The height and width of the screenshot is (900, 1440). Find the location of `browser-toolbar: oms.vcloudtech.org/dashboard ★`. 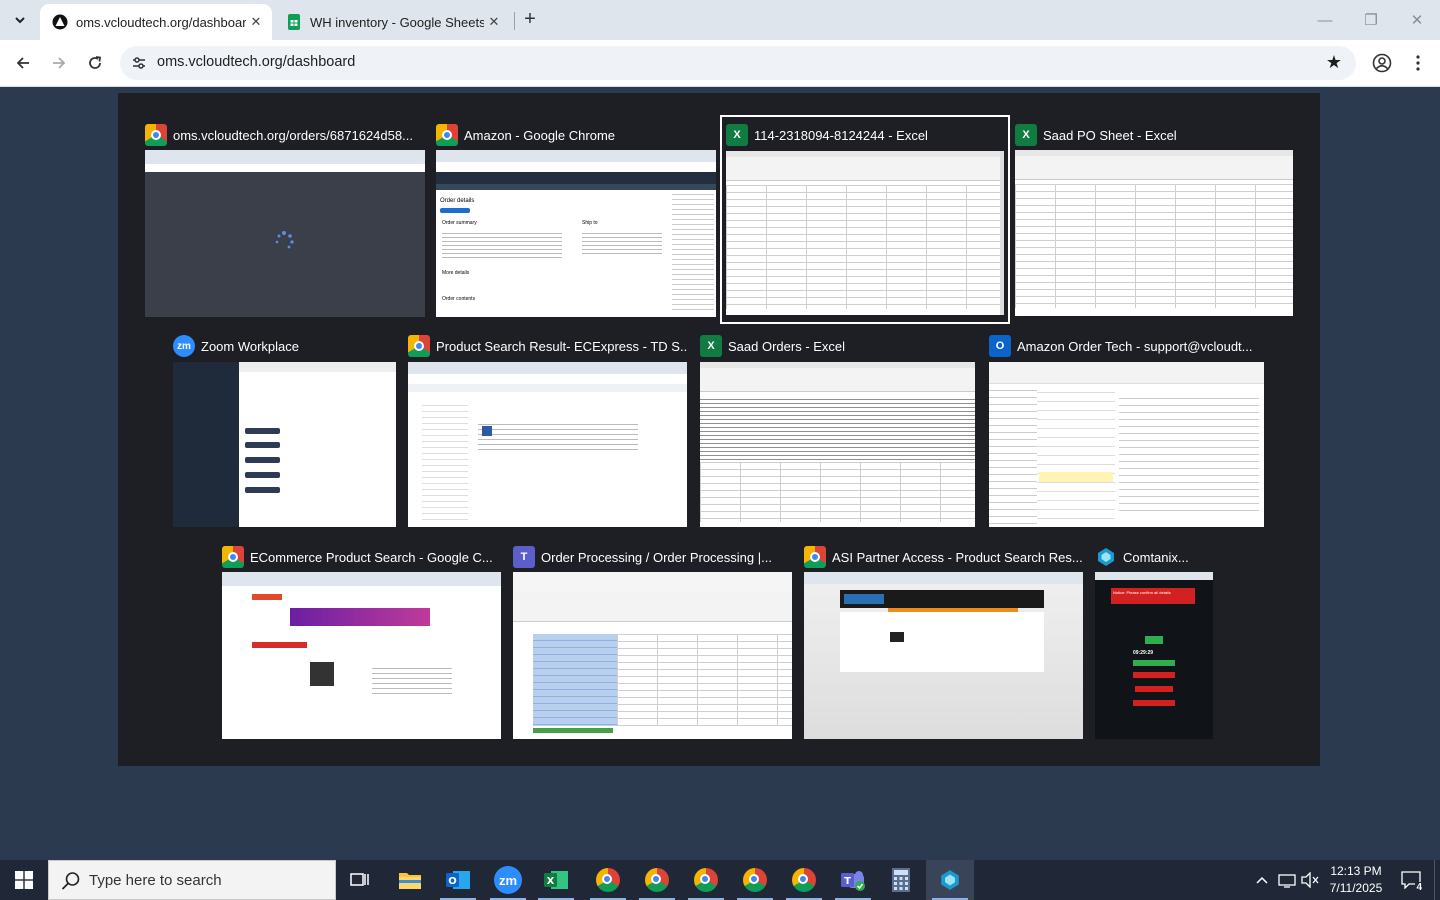

browser-toolbar: oms.vcloudtech.org/dashboard ★ is located at coordinates (720, 63).